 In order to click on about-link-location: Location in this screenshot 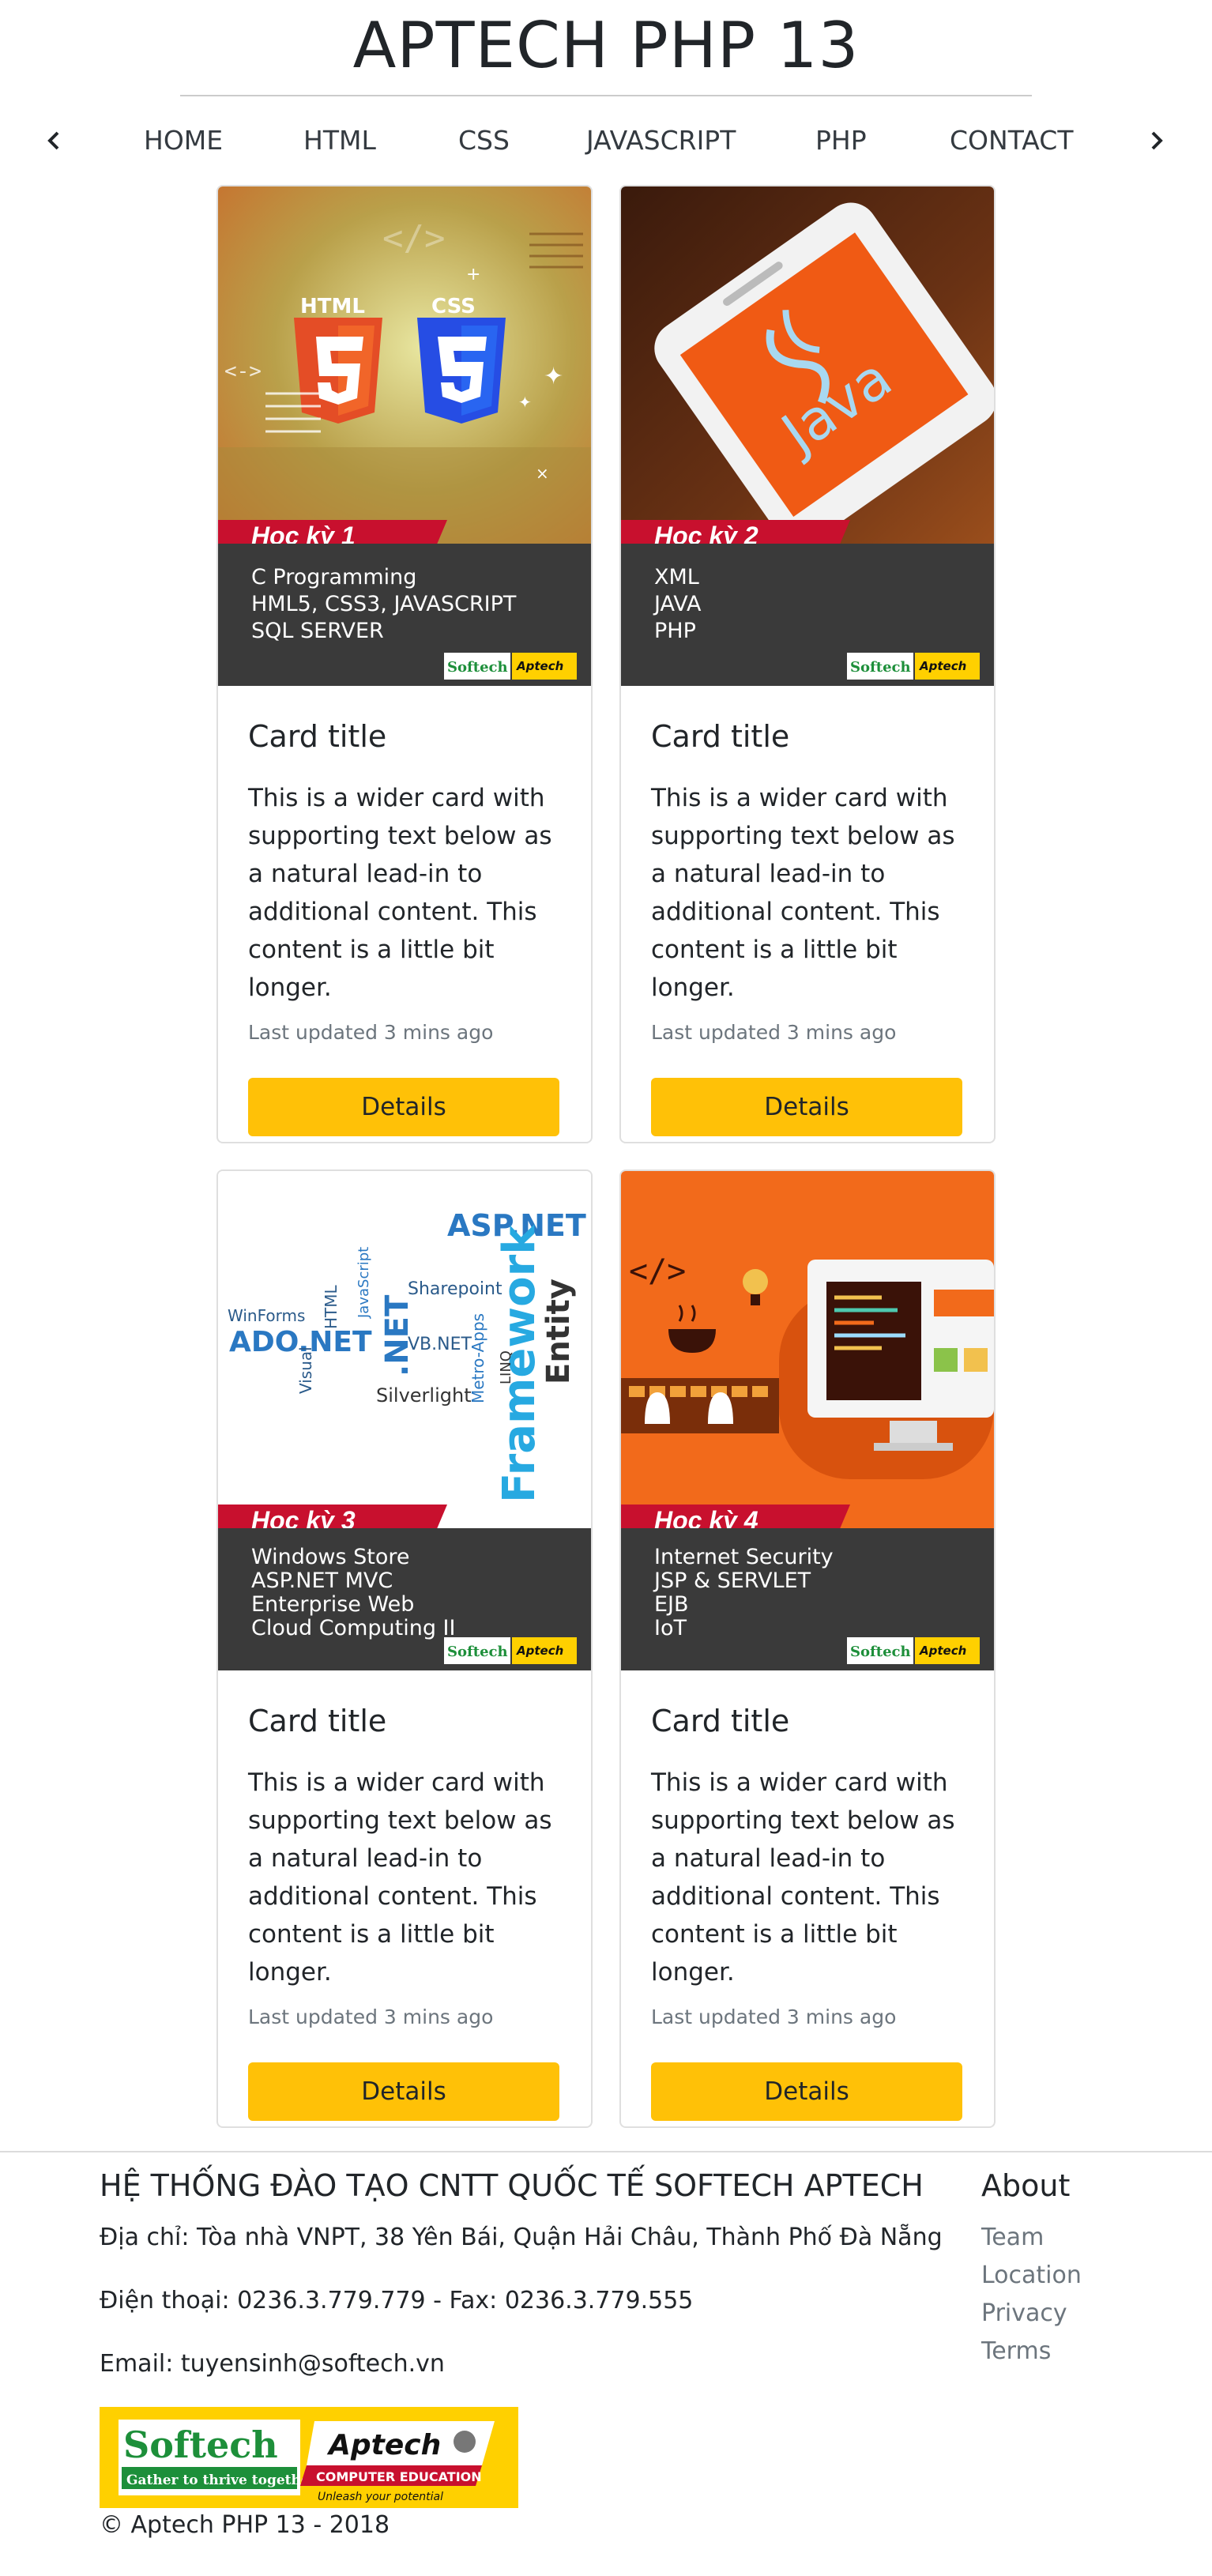, I will do `click(1031, 2275)`.